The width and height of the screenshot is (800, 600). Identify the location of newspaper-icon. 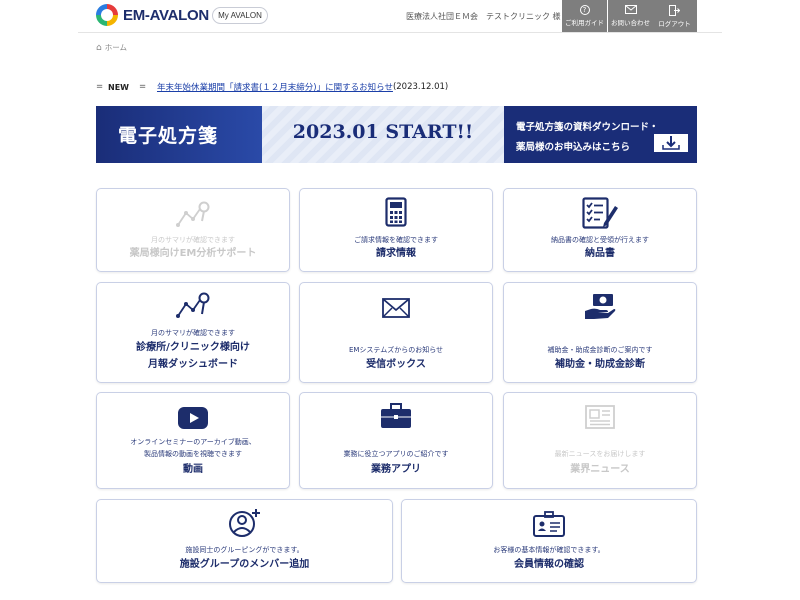
(600, 417).